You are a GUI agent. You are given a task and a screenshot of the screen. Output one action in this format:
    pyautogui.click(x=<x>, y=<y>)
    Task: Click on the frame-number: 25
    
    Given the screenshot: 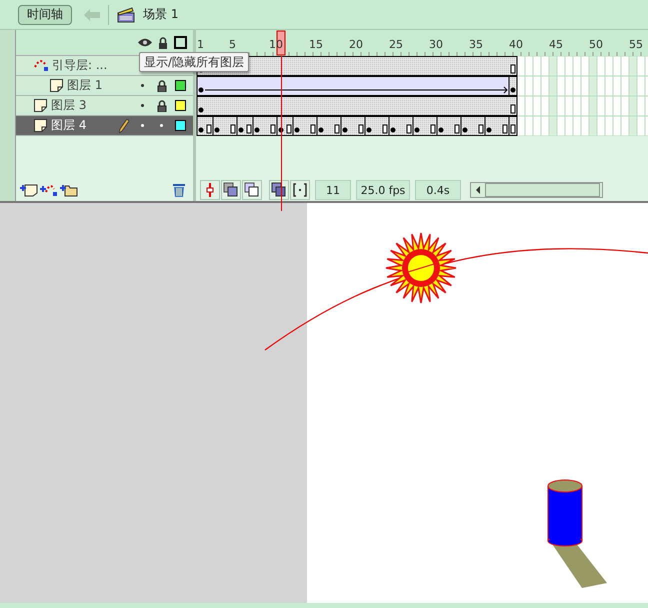 What is the action you would take?
    pyautogui.click(x=396, y=44)
    